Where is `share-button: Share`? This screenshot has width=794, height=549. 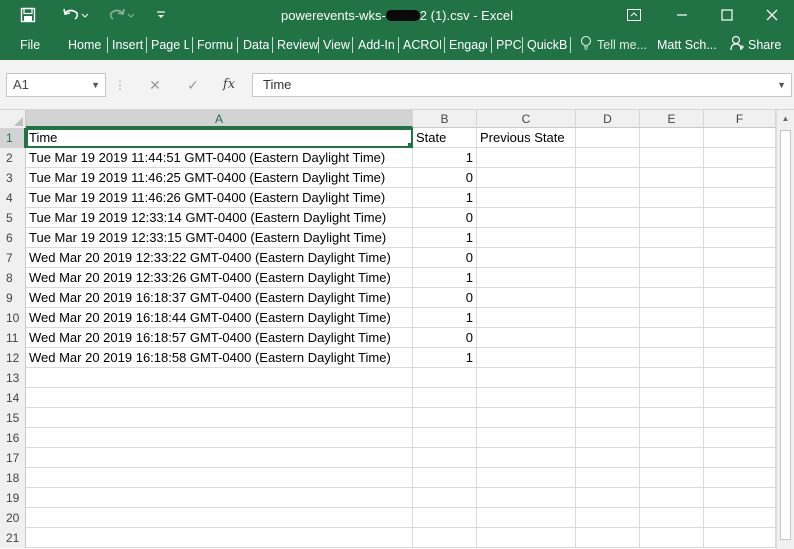 share-button: Share is located at coordinates (764, 45).